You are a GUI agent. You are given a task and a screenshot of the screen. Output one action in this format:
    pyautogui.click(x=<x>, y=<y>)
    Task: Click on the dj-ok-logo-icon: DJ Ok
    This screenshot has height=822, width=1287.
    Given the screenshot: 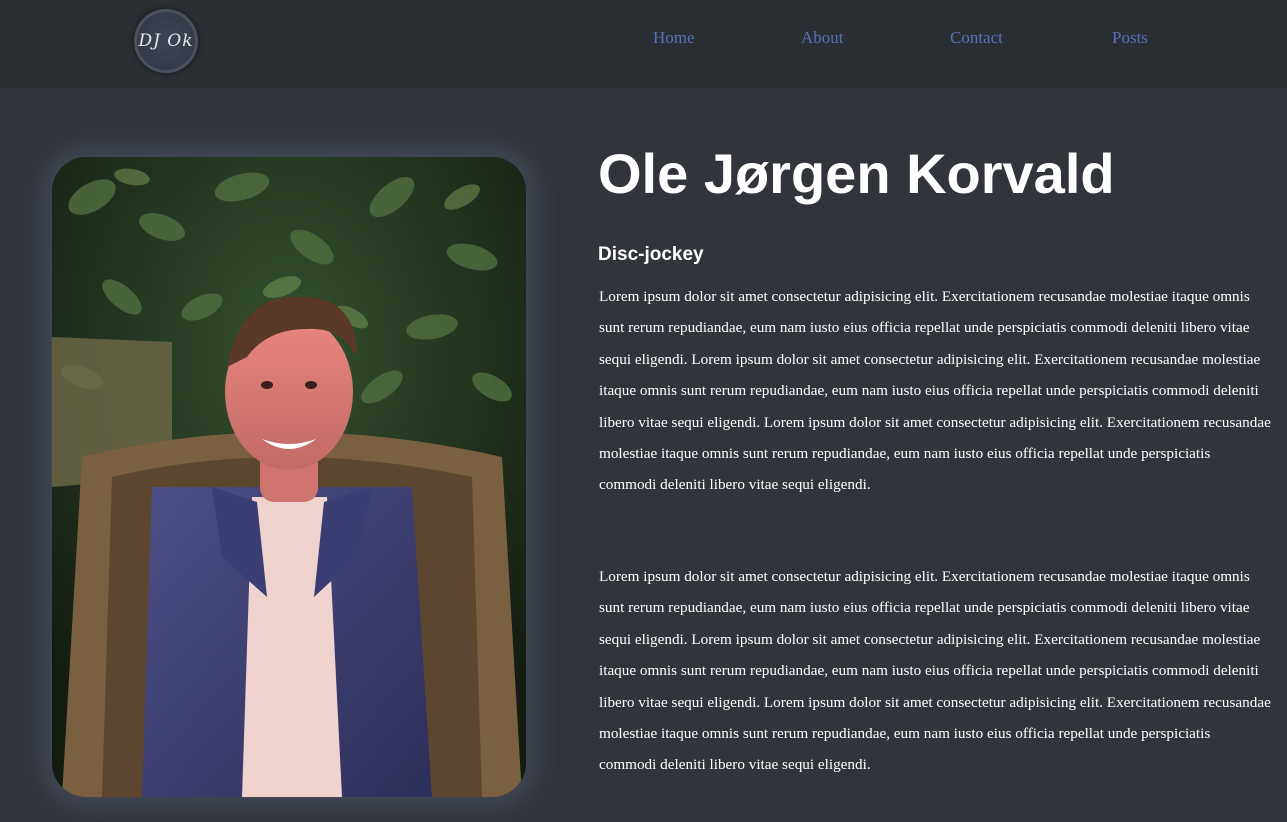 What is the action you would take?
    pyautogui.click(x=166, y=41)
    